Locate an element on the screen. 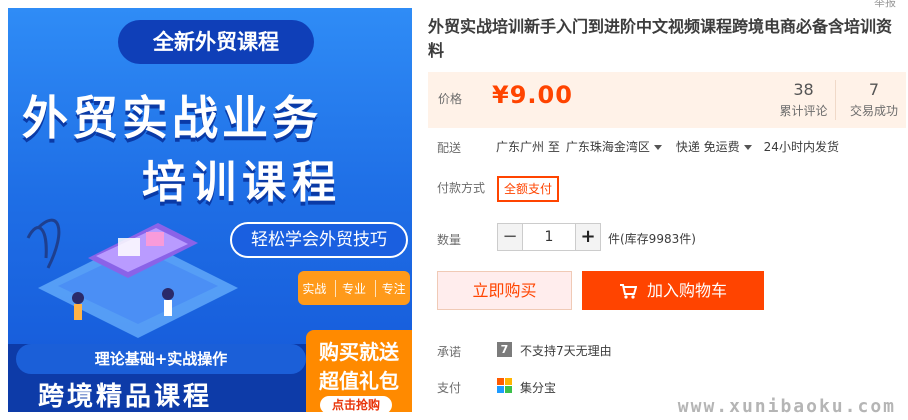  payment-label: 付款方式 is located at coordinates (461, 188).